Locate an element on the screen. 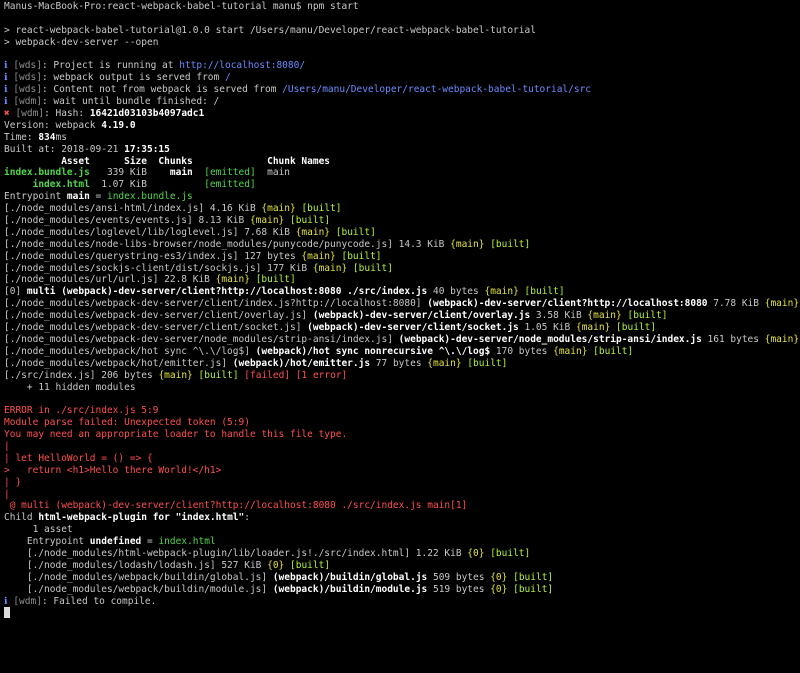 The height and width of the screenshot is (673, 800). terminal-text: : Failed to compile. is located at coordinates (99, 601).